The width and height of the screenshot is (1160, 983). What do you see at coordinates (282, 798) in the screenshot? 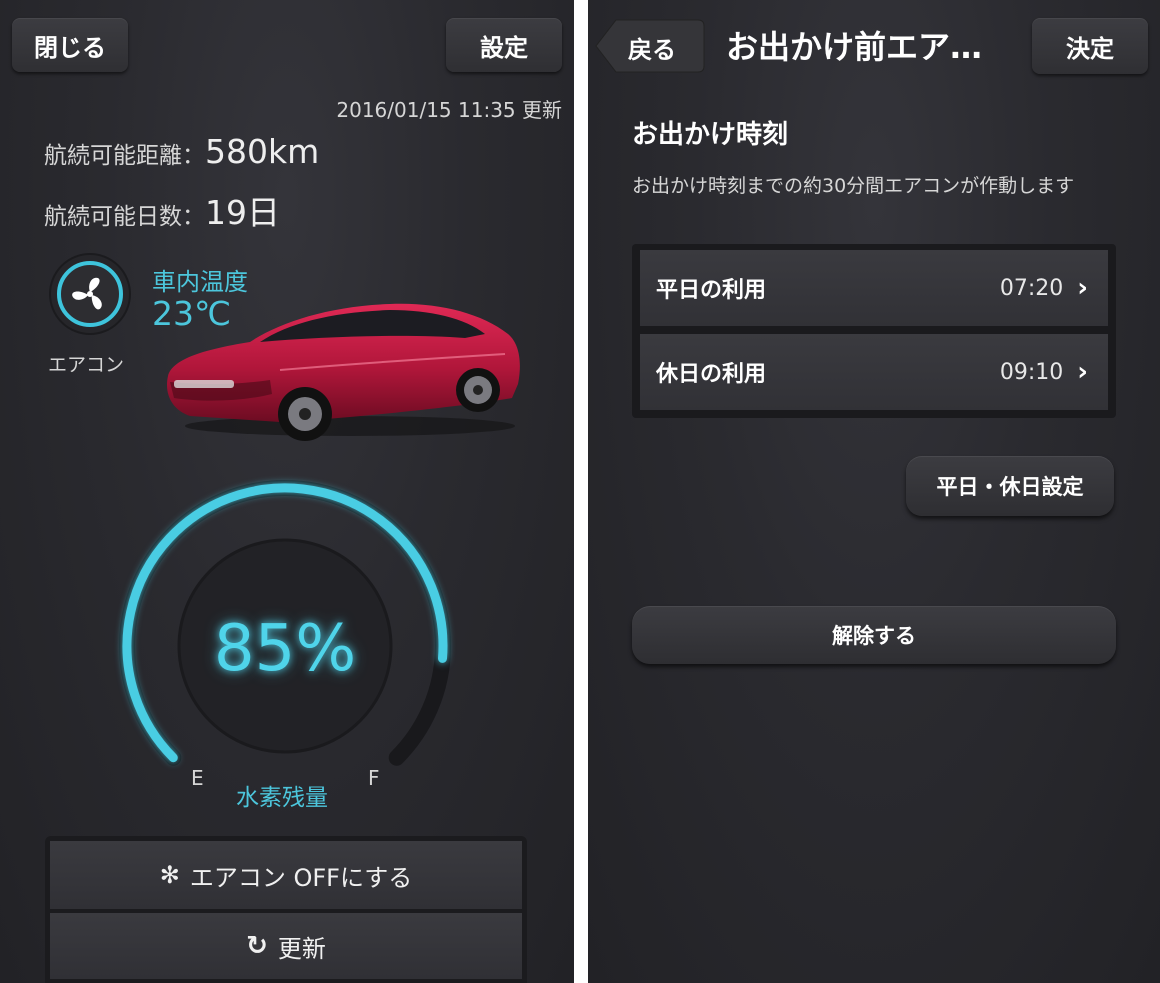
I see `hydrogen-remaining-label: 水素残量` at bounding box center [282, 798].